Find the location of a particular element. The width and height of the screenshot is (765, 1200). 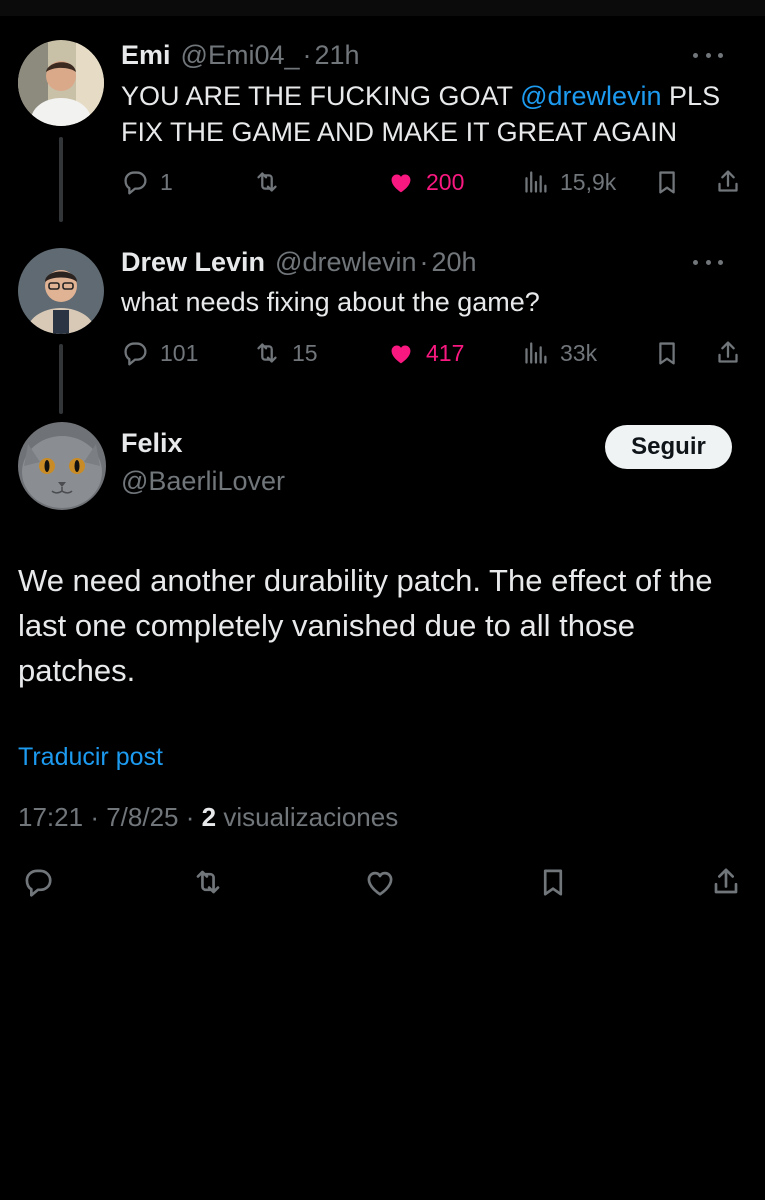

author-handle: @drewlevin is located at coordinates (345, 262).